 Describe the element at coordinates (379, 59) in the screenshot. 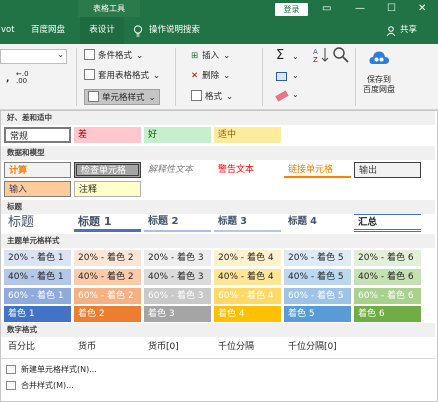

I see `baidu-cloud-icon` at that location.